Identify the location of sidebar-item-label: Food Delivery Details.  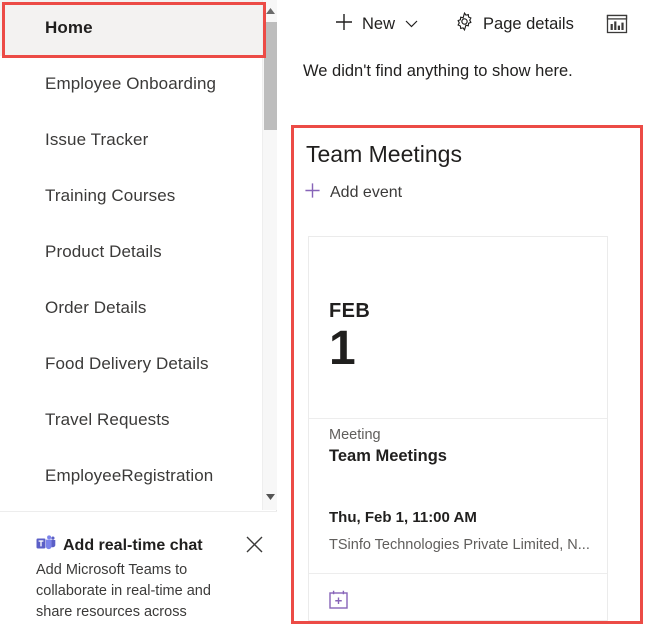
(127, 363).